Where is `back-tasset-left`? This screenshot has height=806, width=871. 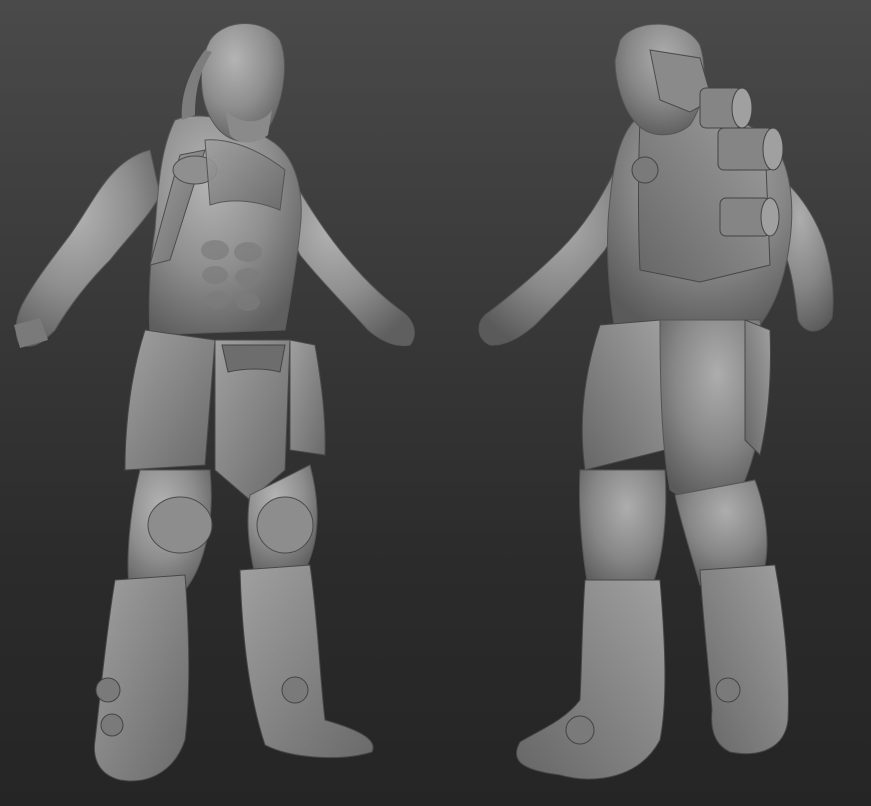
back-tasset-left is located at coordinates (623, 395).